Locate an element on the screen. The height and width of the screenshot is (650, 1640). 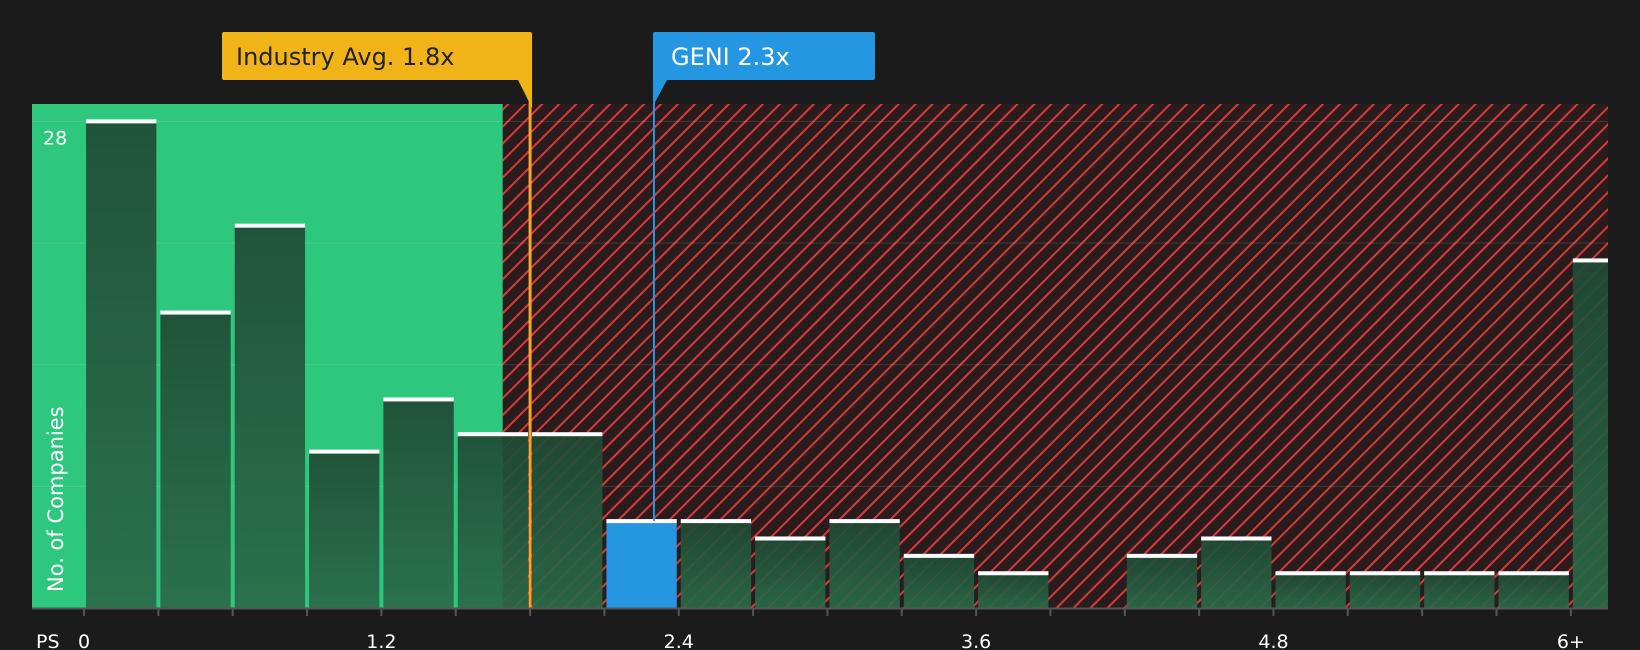
industry-avg-callout: Industry Avg. 1.8x is located at coordinates (377, 70).